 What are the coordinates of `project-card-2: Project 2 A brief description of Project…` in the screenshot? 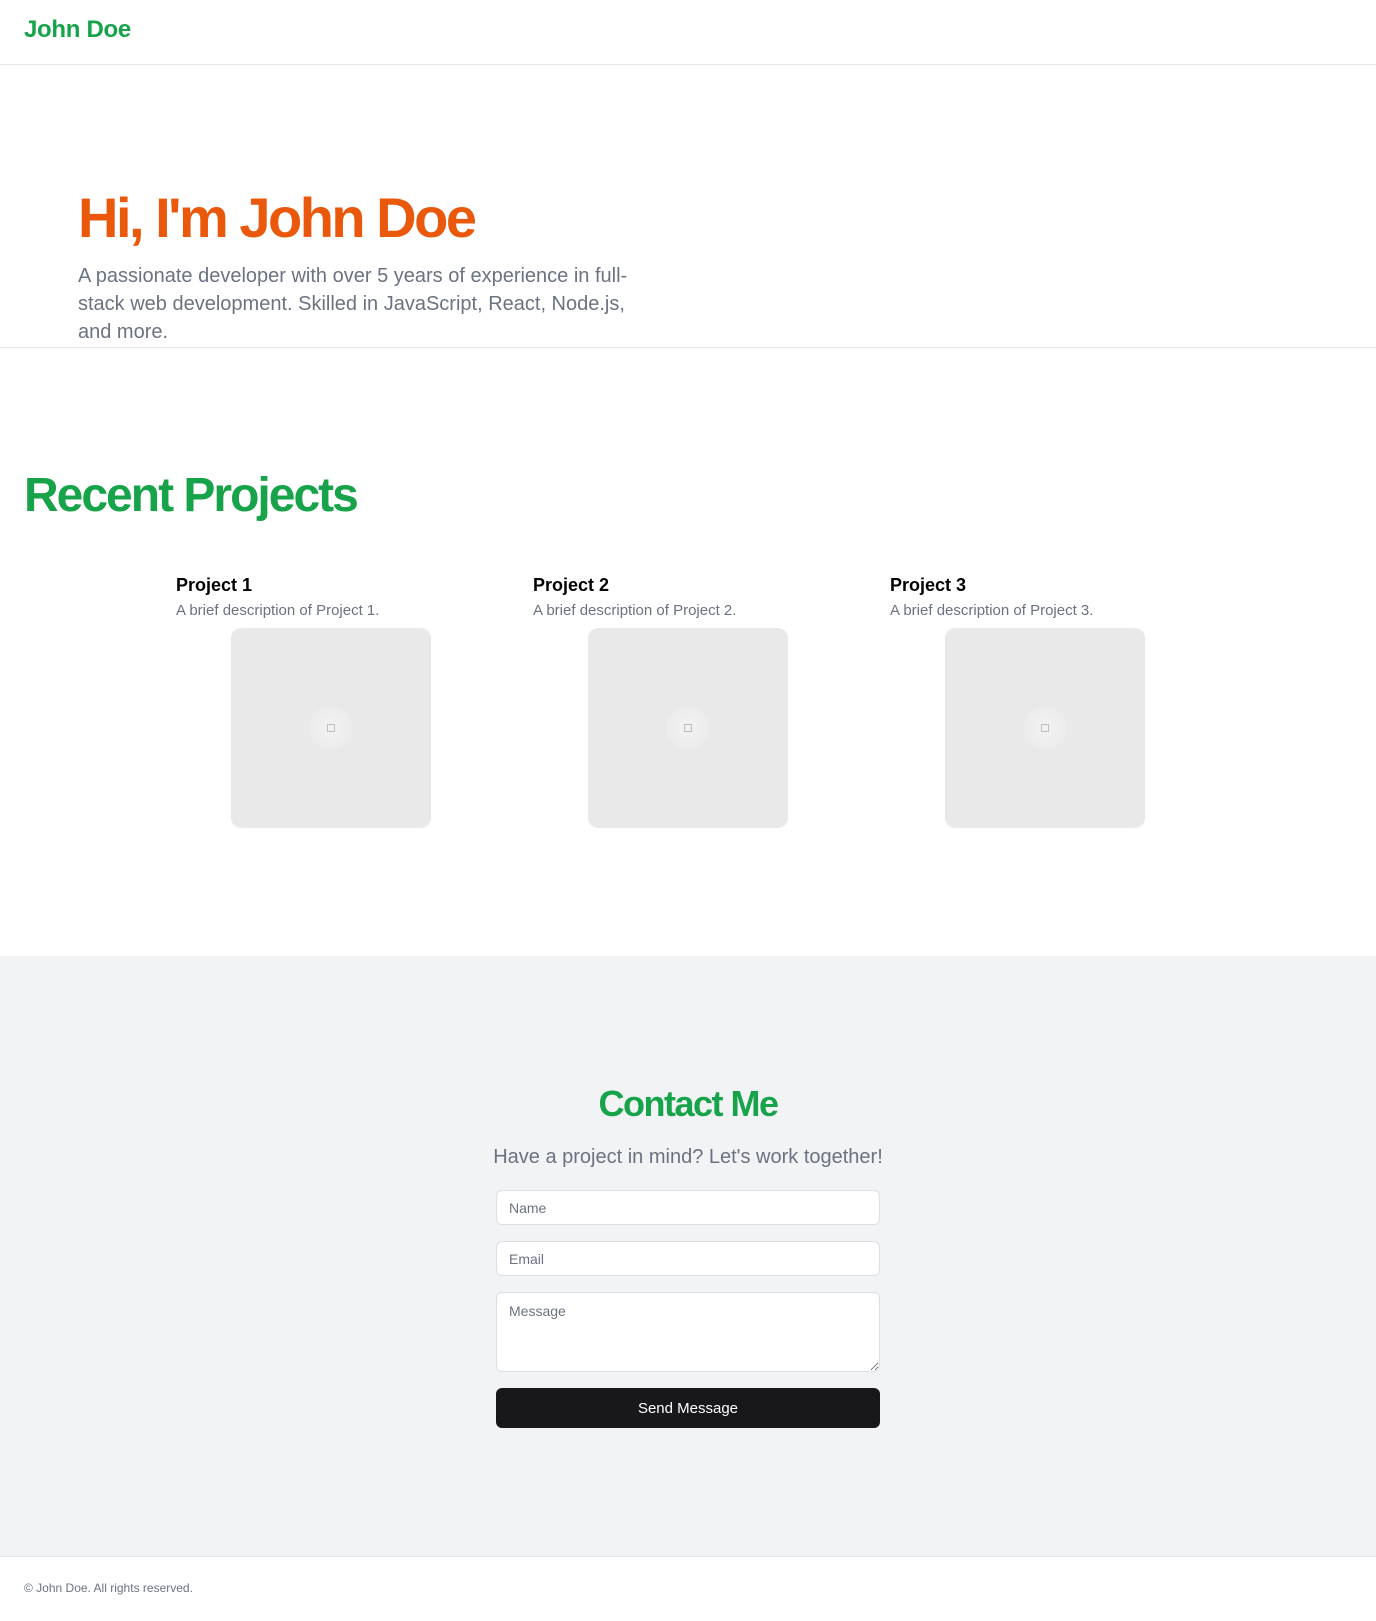 It's located at (693, 701).